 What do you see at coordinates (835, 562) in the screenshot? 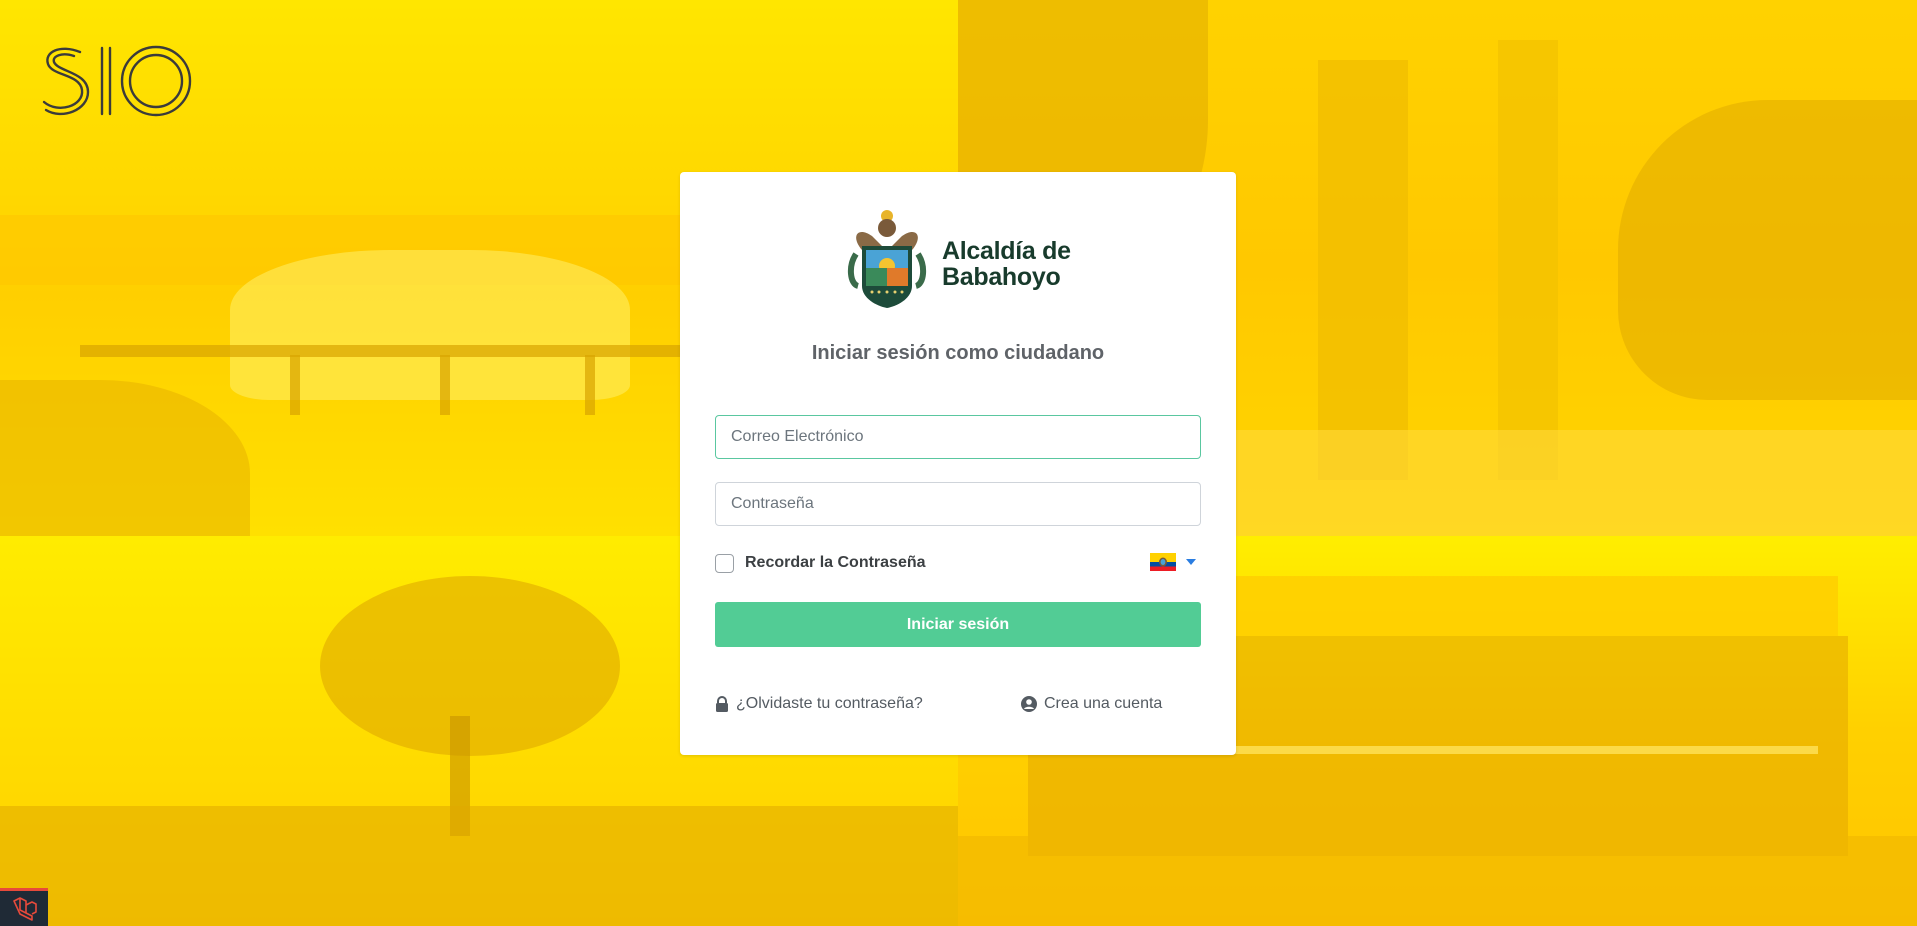
I see `remember-label: Recordar la Contraseña` at bounding box center [835, 562].